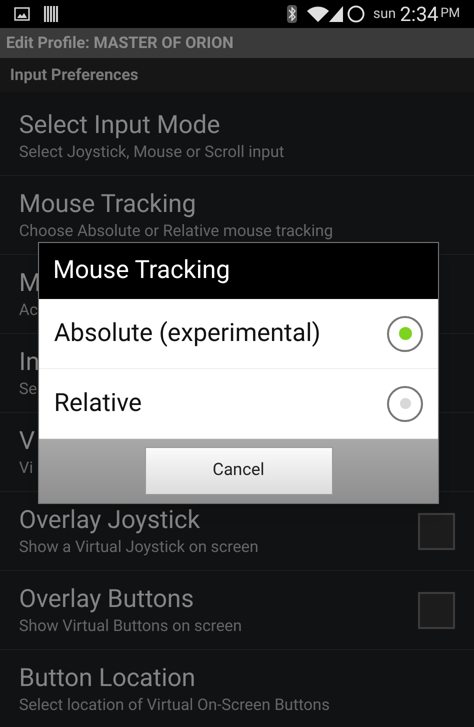  Describe the element at coordinates (28, 389) in the screenshot. I see `preference-summary: Se` at that location.